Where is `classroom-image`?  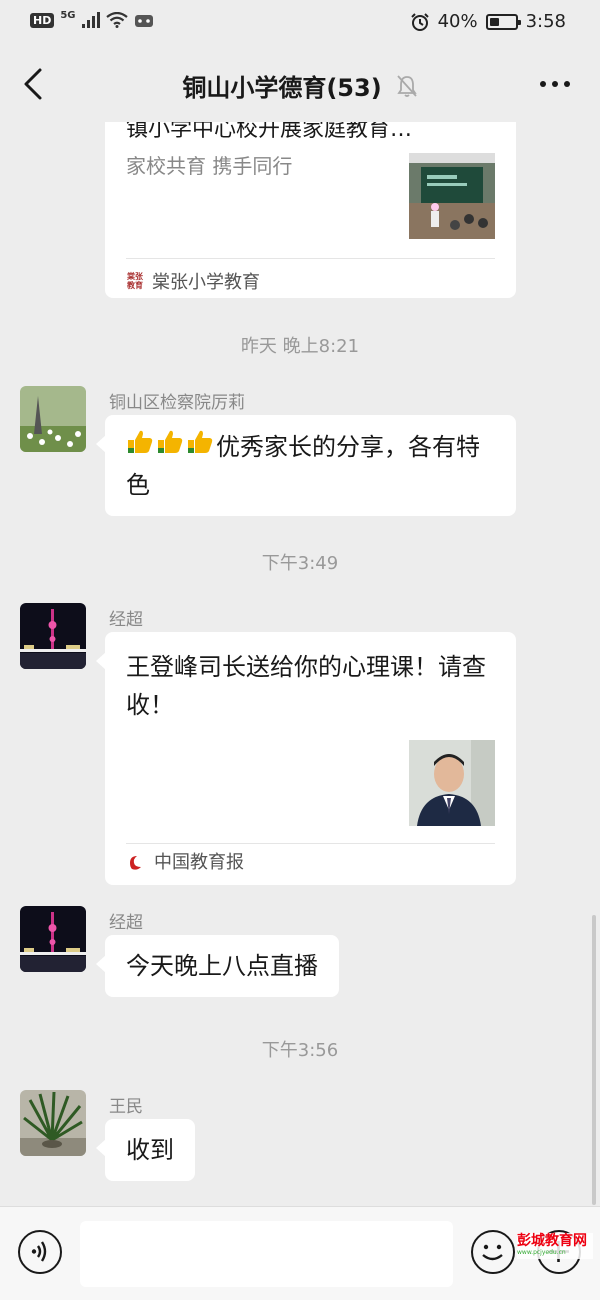
classroom-image is located at coordinates (452, 196).